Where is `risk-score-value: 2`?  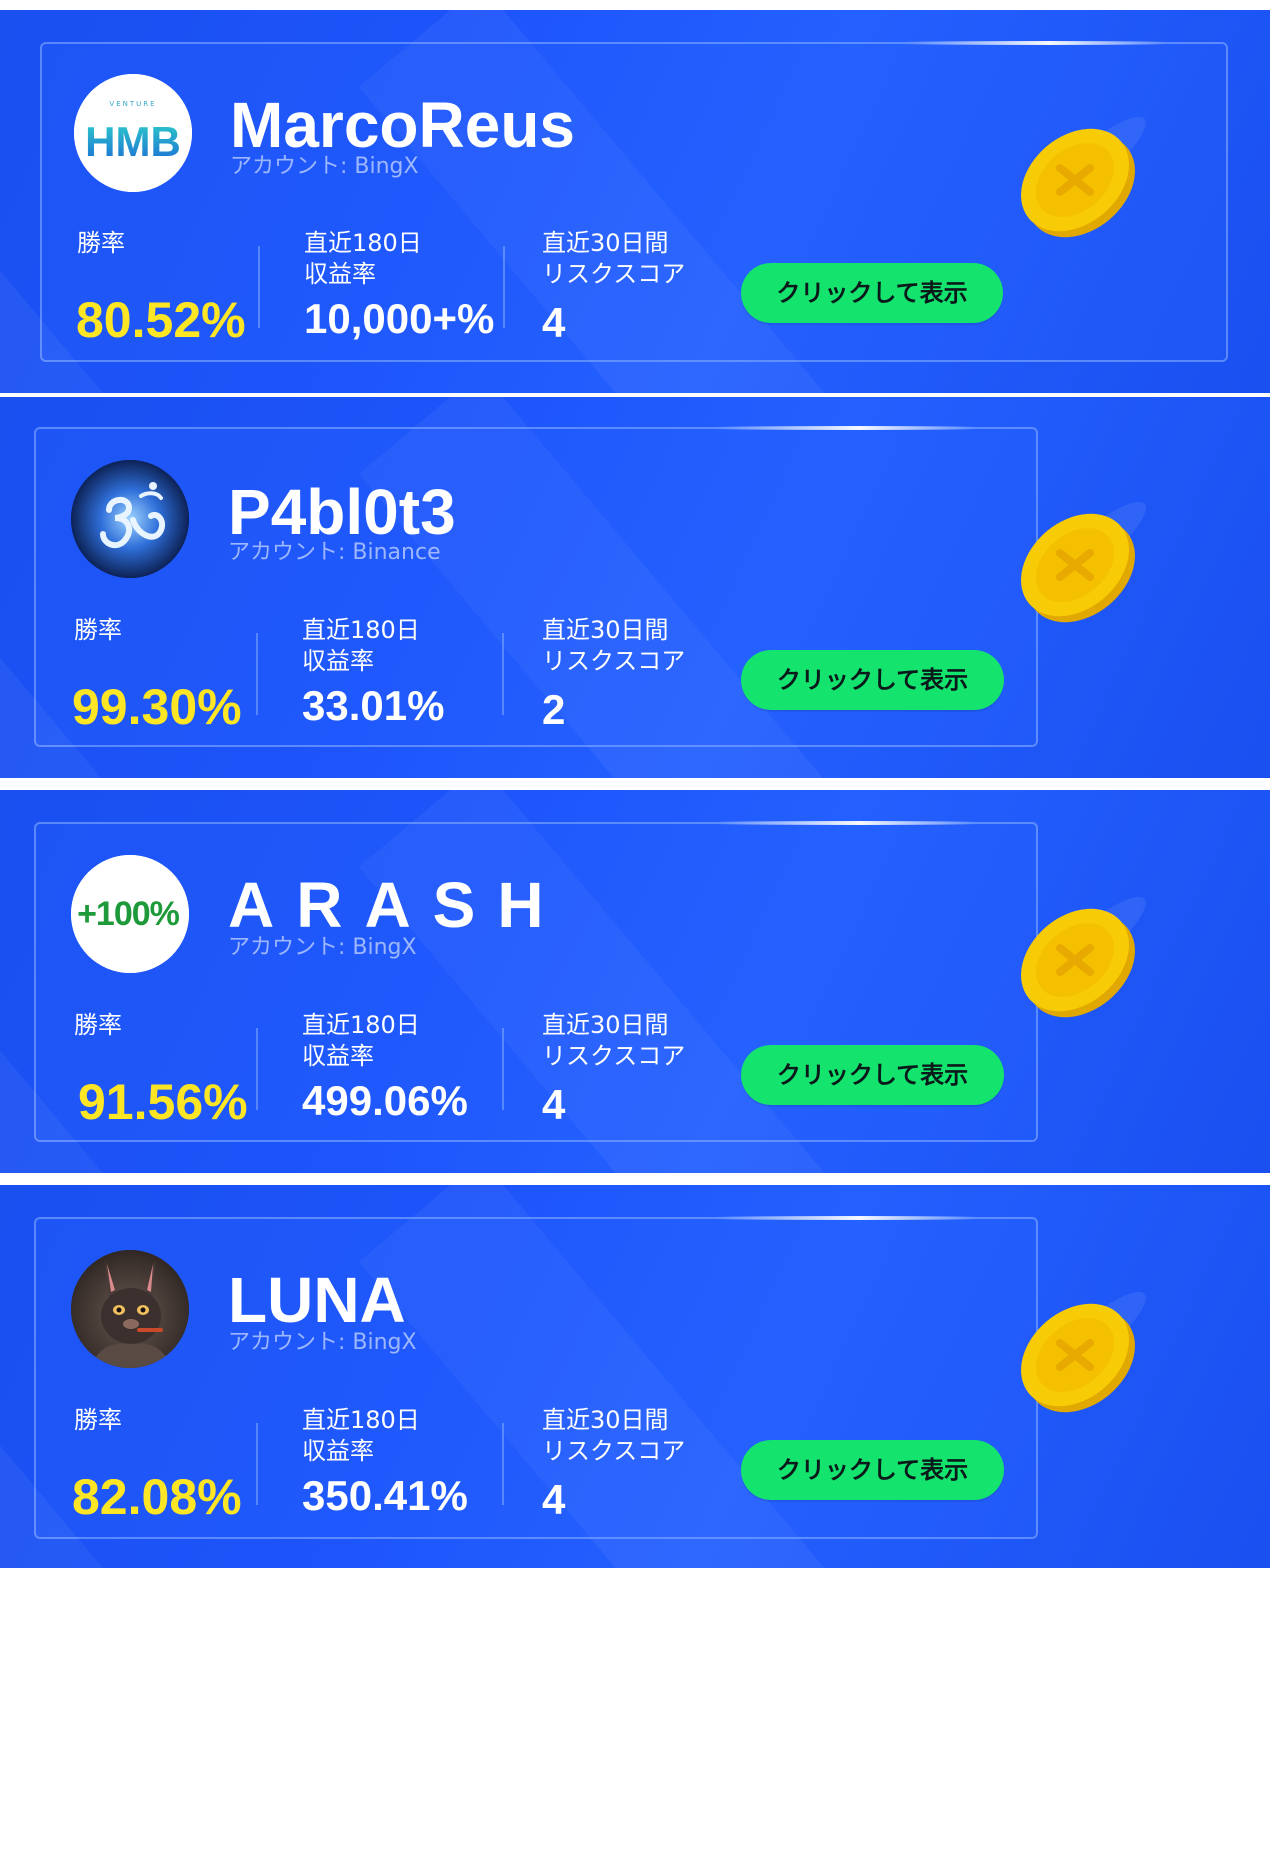 risk-score-value: 2 is located at coordinates (554, 709).